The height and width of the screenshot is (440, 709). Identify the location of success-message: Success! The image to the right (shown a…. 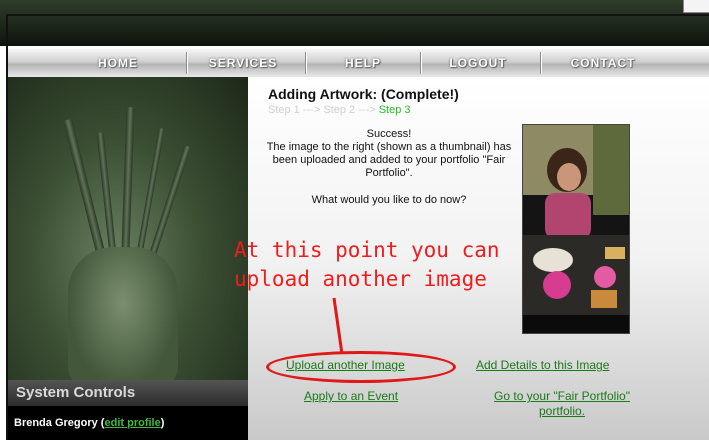
(389, 154).